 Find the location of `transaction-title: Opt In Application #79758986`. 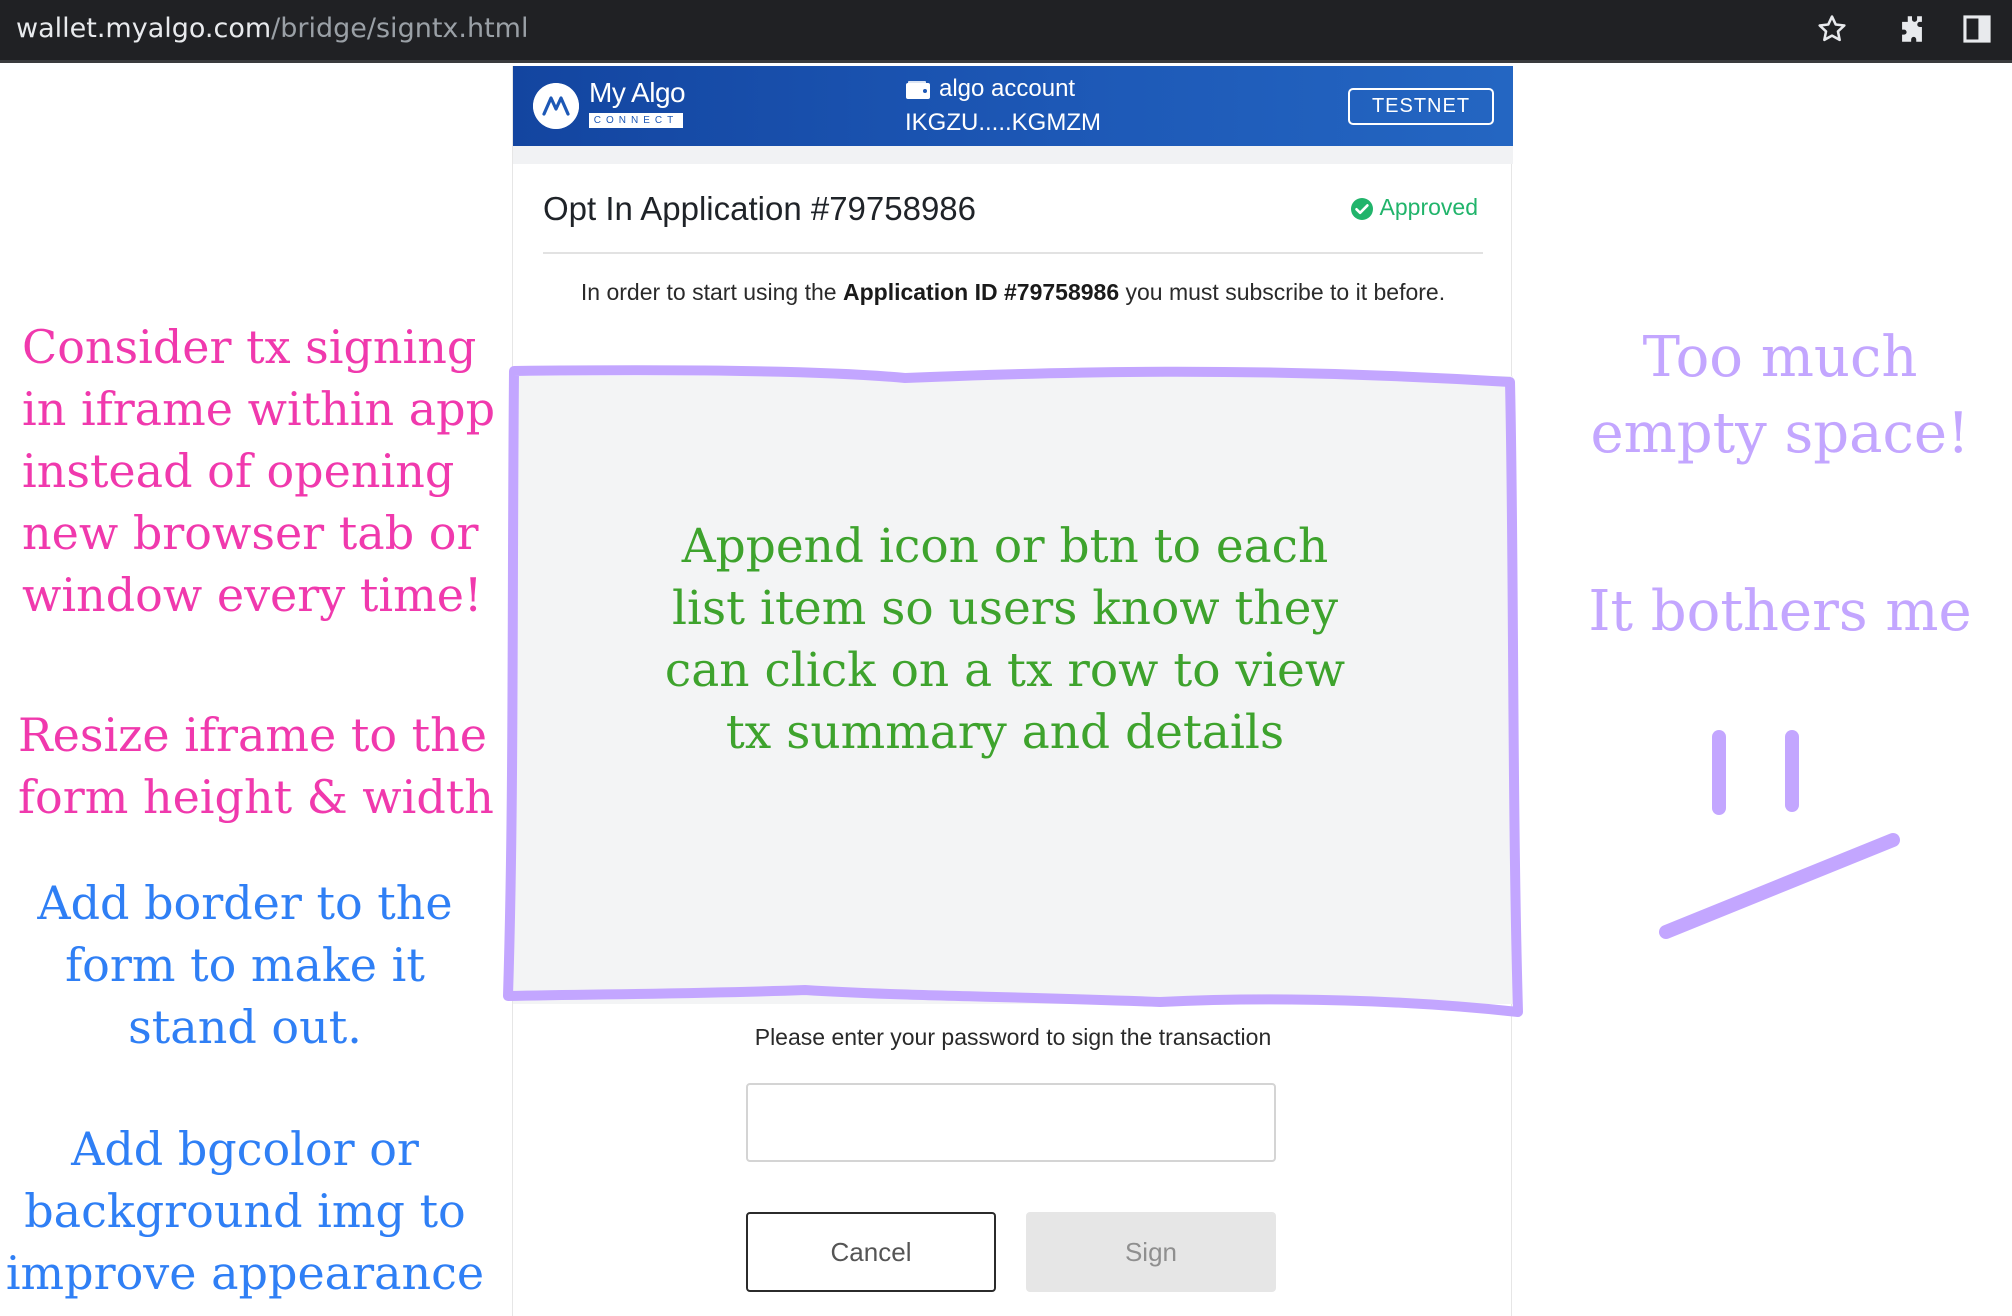

transaction-title: Opt In Application #79758986 is located at coordinates (760, 208).